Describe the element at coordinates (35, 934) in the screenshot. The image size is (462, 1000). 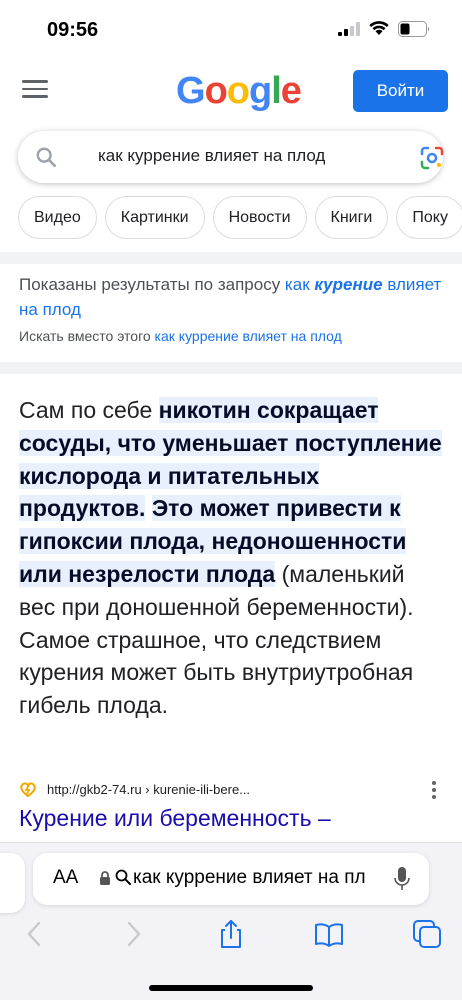
I see `back-arrow-icon` at that location.